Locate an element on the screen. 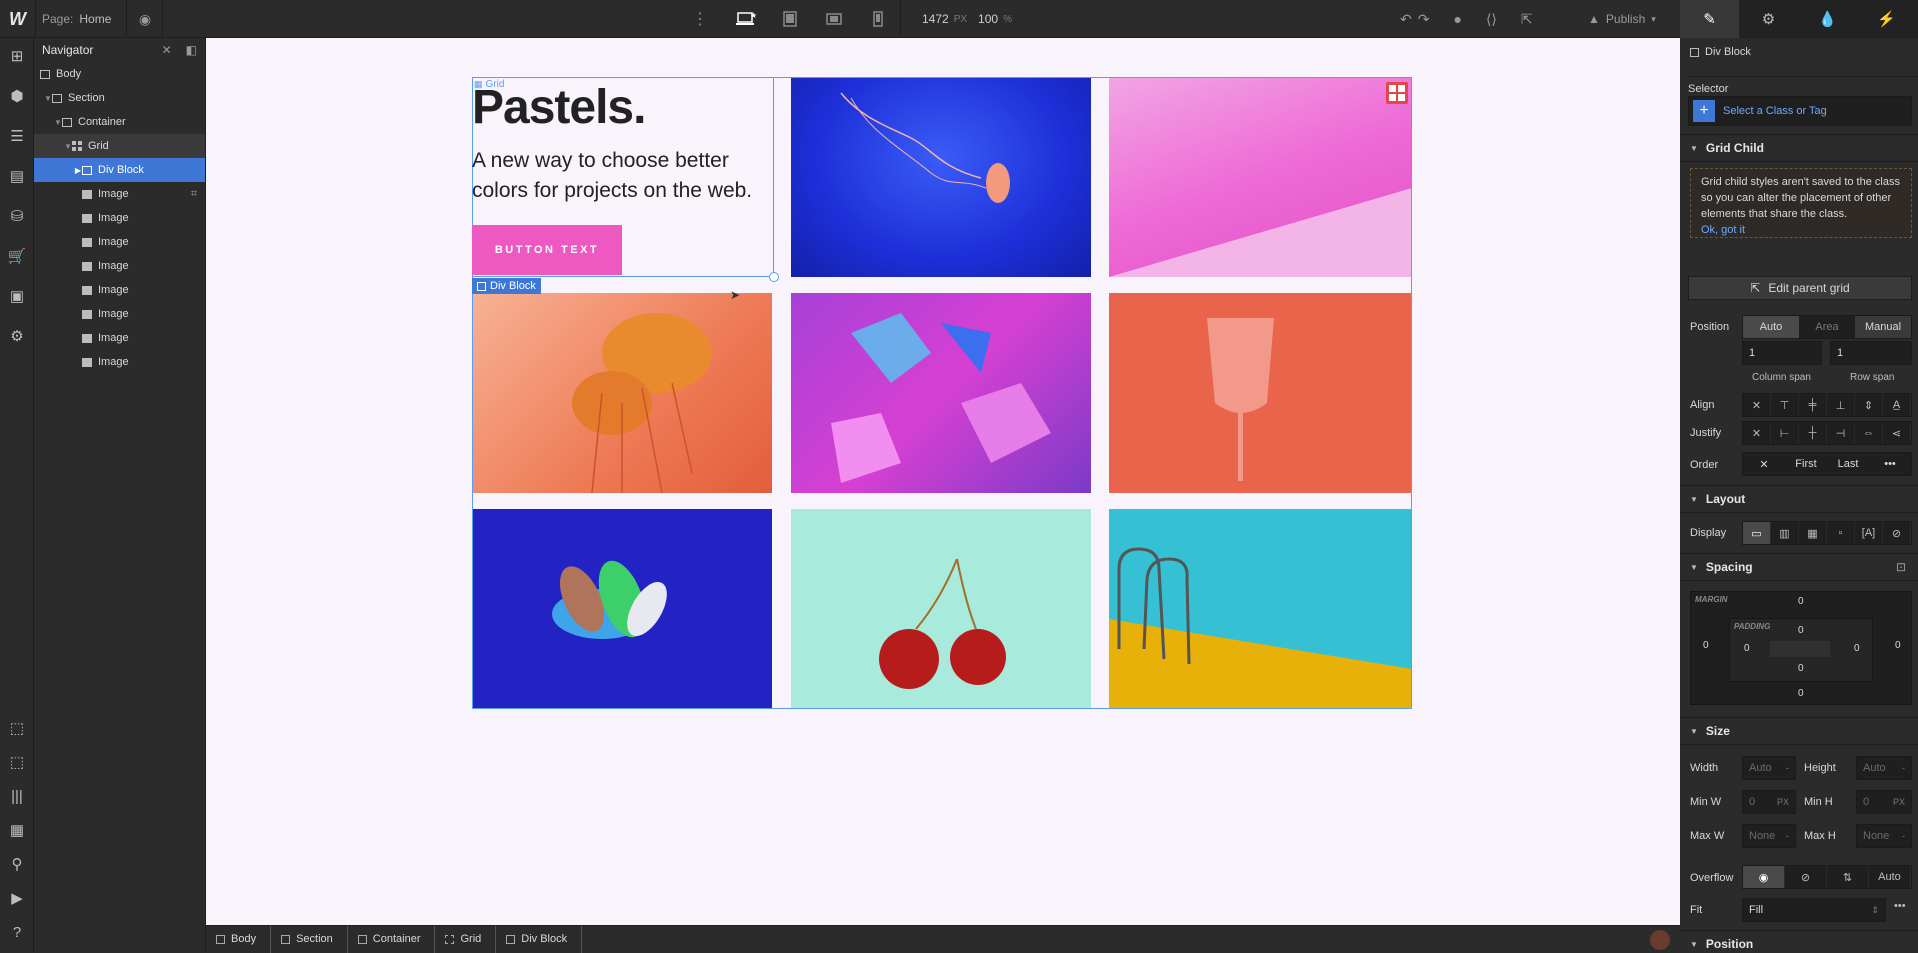 This screenshot has width=1918, height=953. nav-item-section: ▼ Section is located at coordinates (119, 98).